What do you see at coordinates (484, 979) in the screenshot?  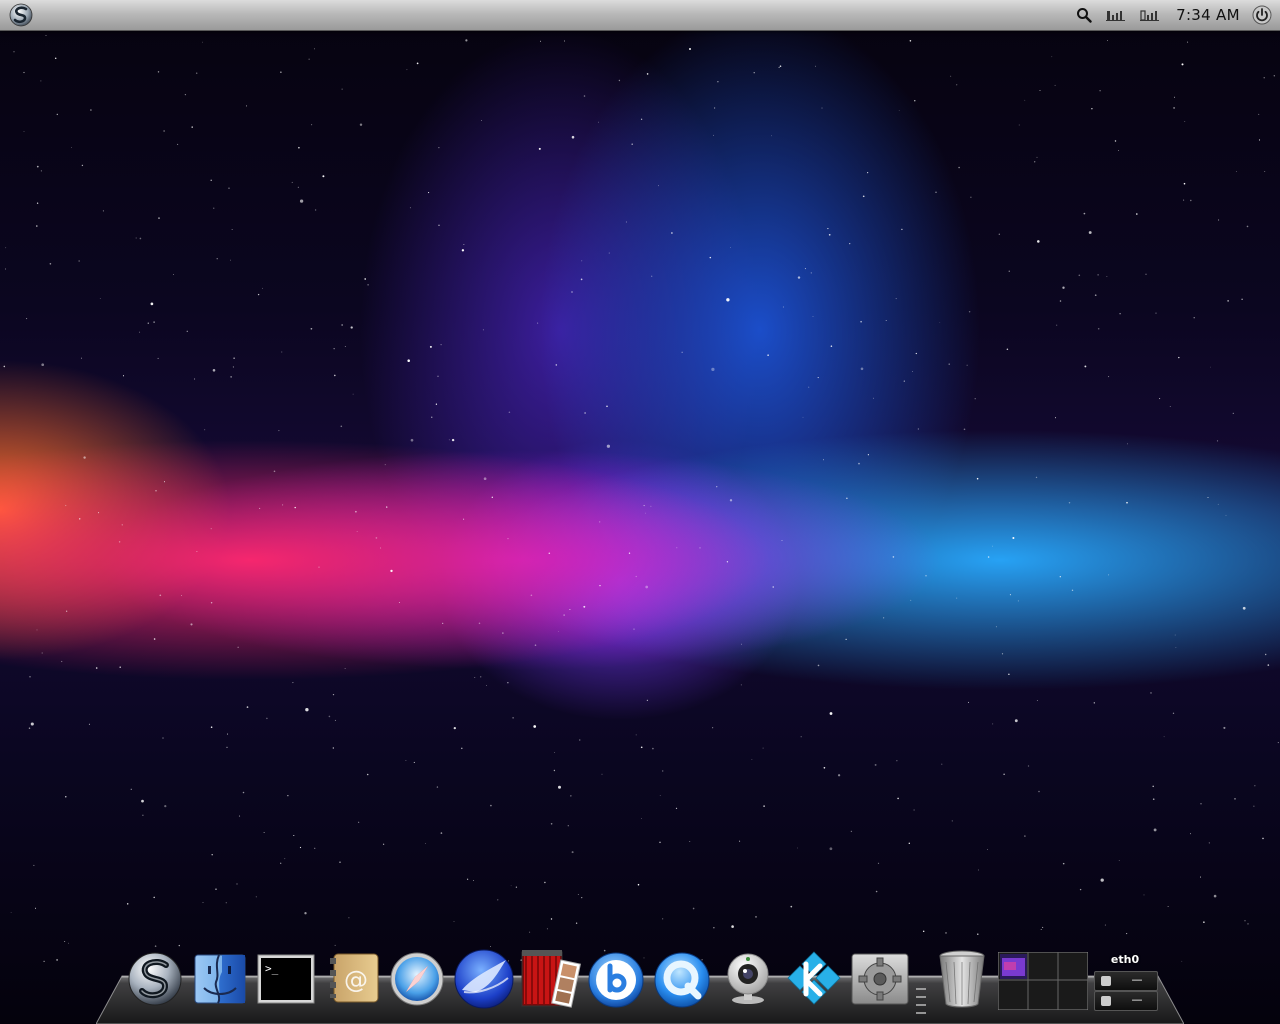 I see `seamonkey-icon` at bounding box center [484, 979].